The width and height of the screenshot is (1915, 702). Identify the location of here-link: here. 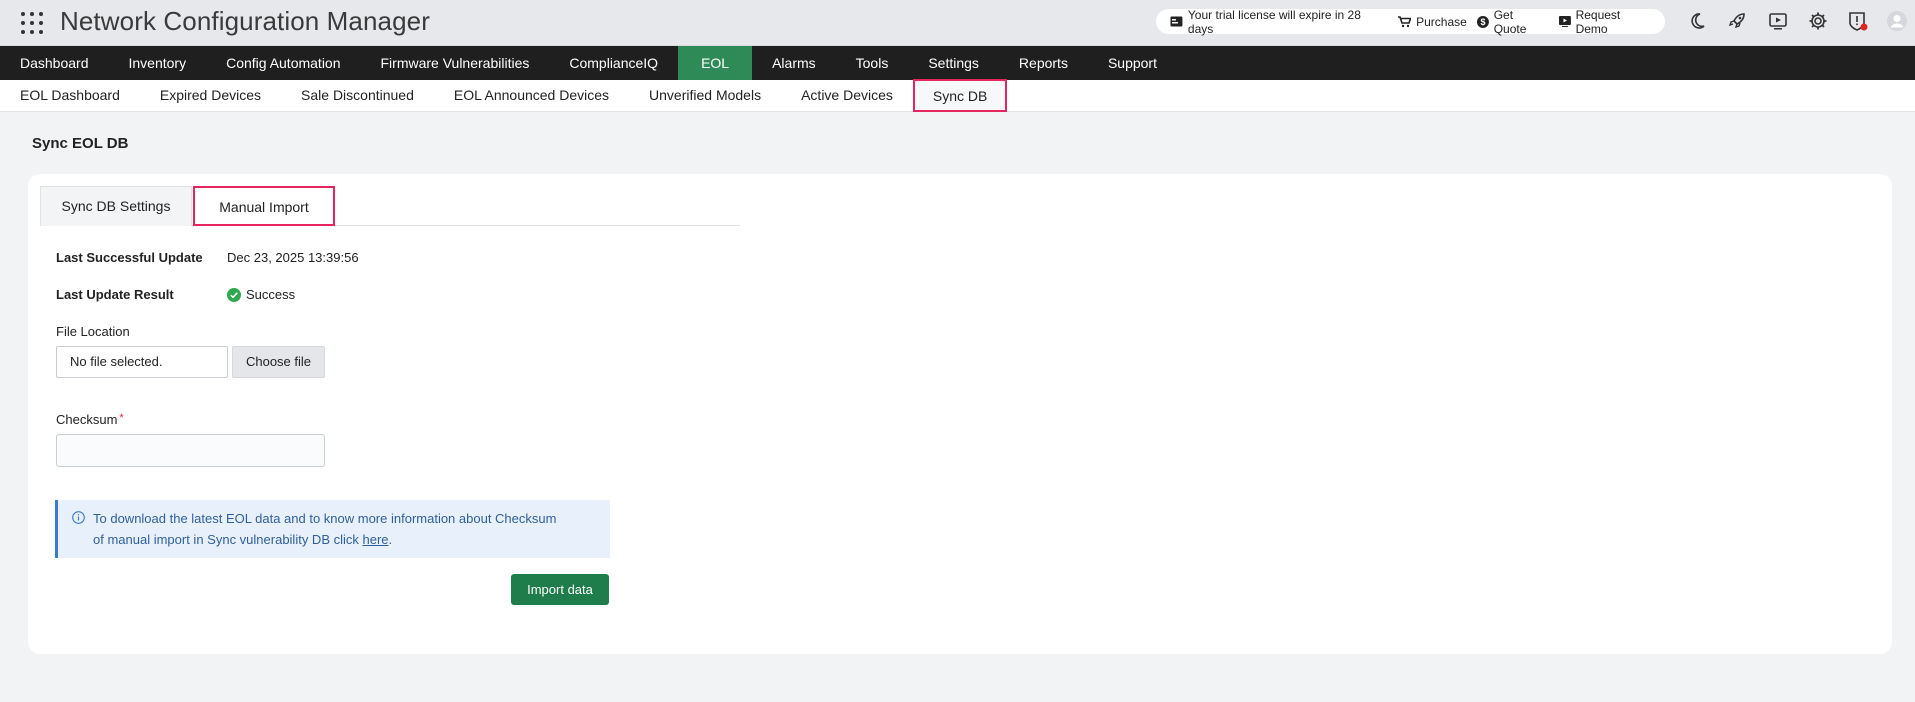
(376, 539).